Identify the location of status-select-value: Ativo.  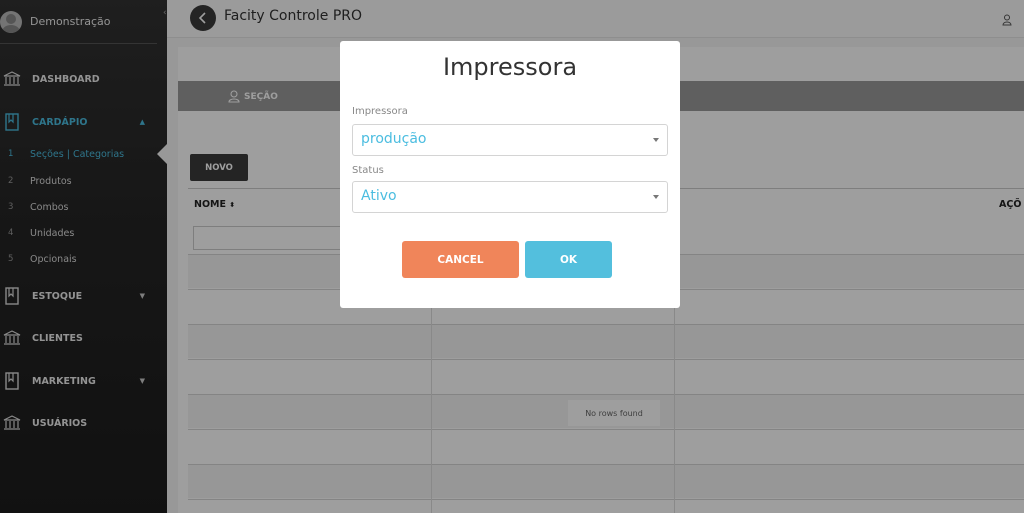
(379, 196).